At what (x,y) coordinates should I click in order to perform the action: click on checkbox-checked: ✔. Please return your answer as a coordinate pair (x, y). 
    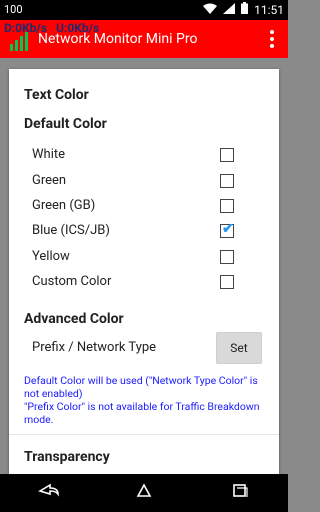
    Looking at the image, I should click on (227, 229).